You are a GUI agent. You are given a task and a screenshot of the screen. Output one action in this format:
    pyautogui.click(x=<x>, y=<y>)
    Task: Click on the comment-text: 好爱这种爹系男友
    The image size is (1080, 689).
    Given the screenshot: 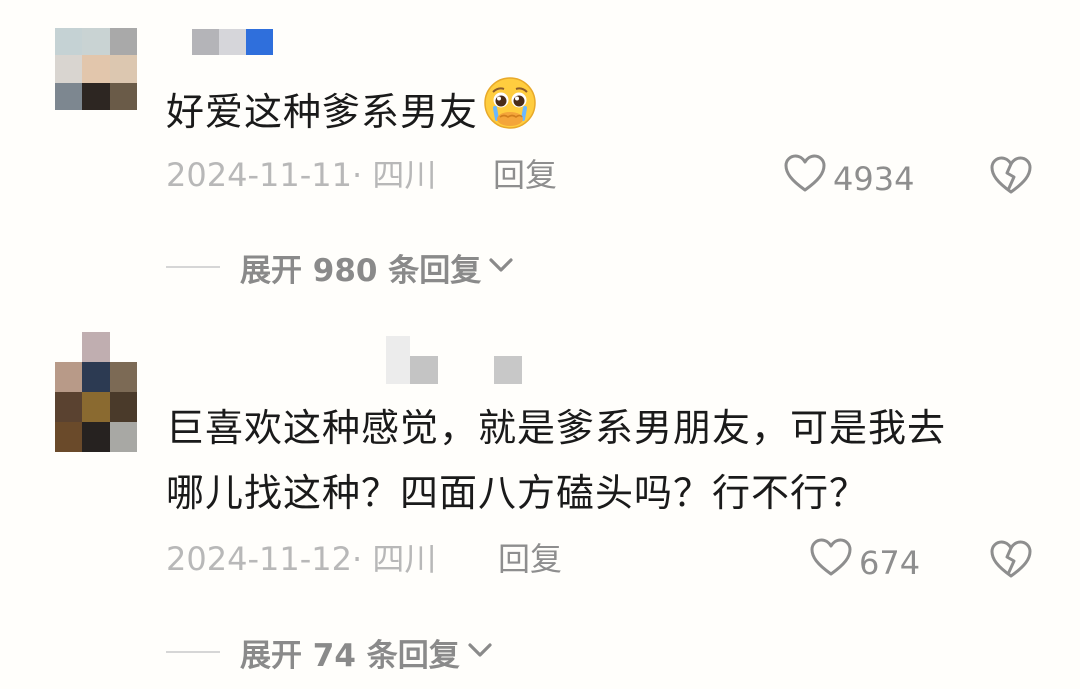 What is the action you would take?
    pyautogui.click(x=352, y=111)
    